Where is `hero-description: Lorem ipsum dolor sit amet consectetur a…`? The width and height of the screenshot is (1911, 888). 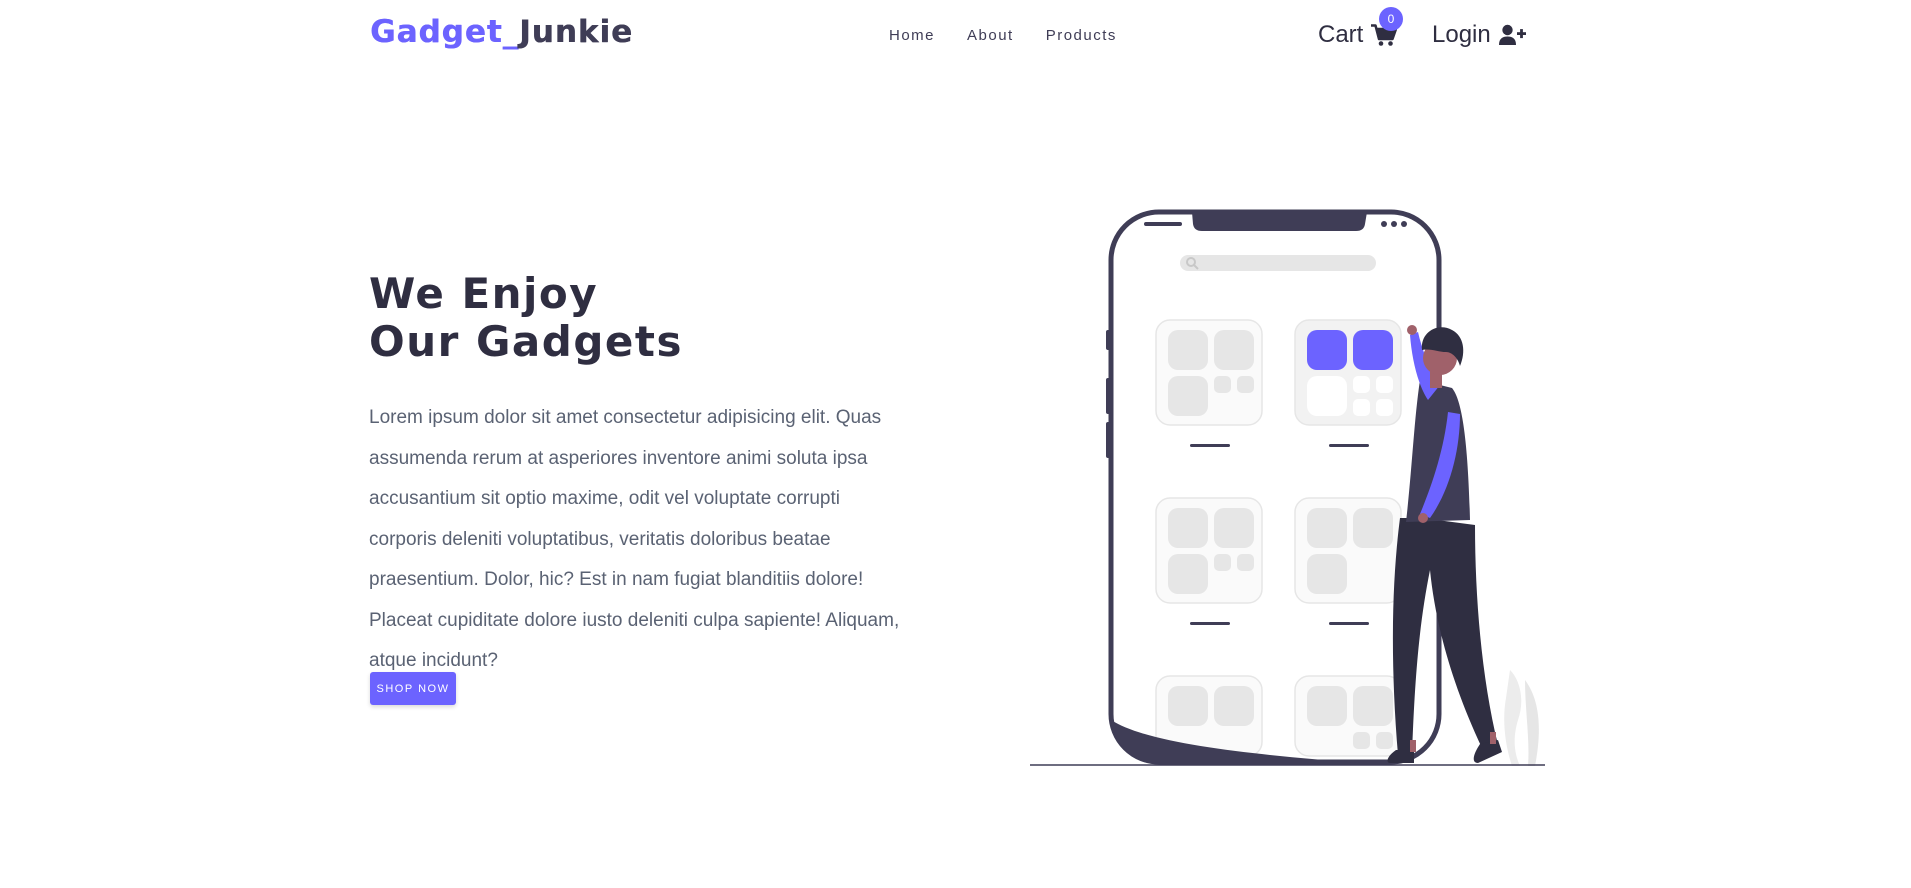 hero-description: Lorem ipsum dolor sit amet consectetur a… is located at coordinates (634, 539).